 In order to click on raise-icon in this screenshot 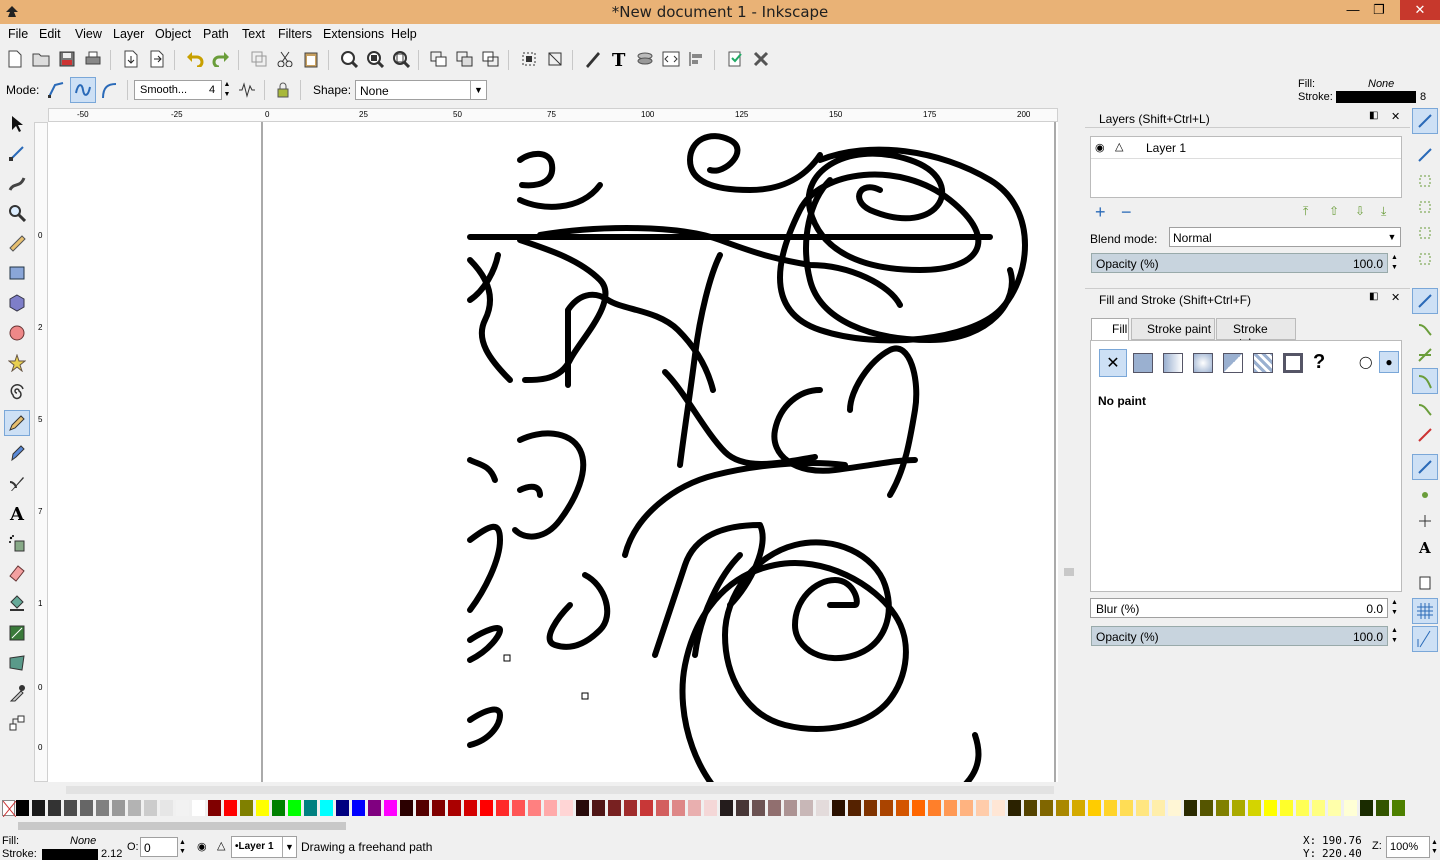, I will do `click(491, 59)`.